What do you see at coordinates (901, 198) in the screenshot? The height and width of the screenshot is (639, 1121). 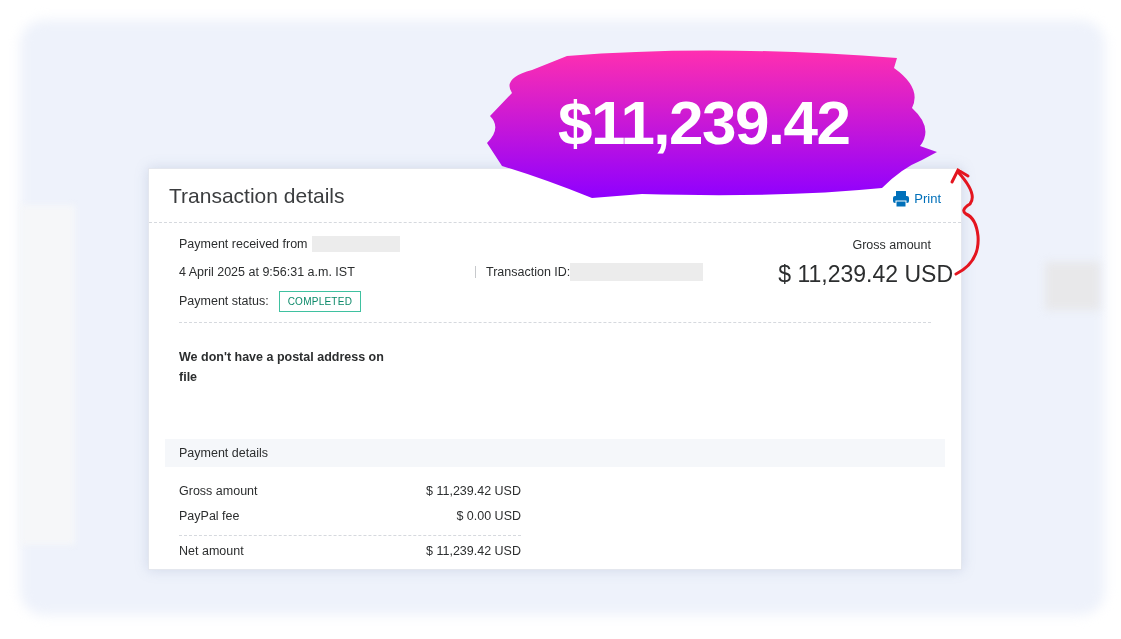 I see `printer-icon` at bounding box center [901, 198].